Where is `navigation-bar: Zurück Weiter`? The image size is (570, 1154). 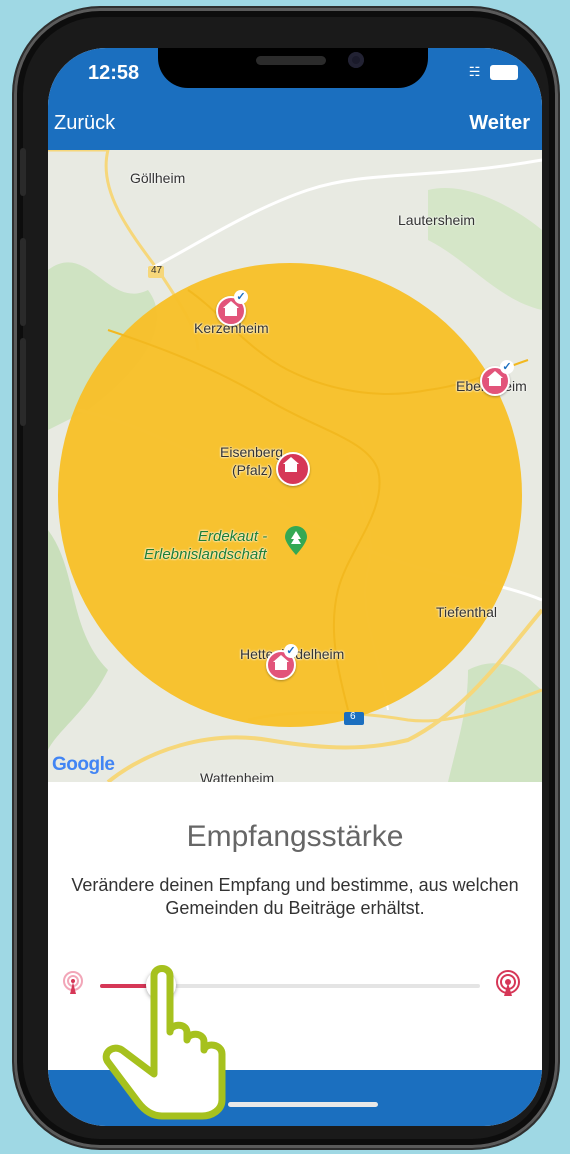
navigation-bar: Zurück Weiter is located at coordinates (295, 125).